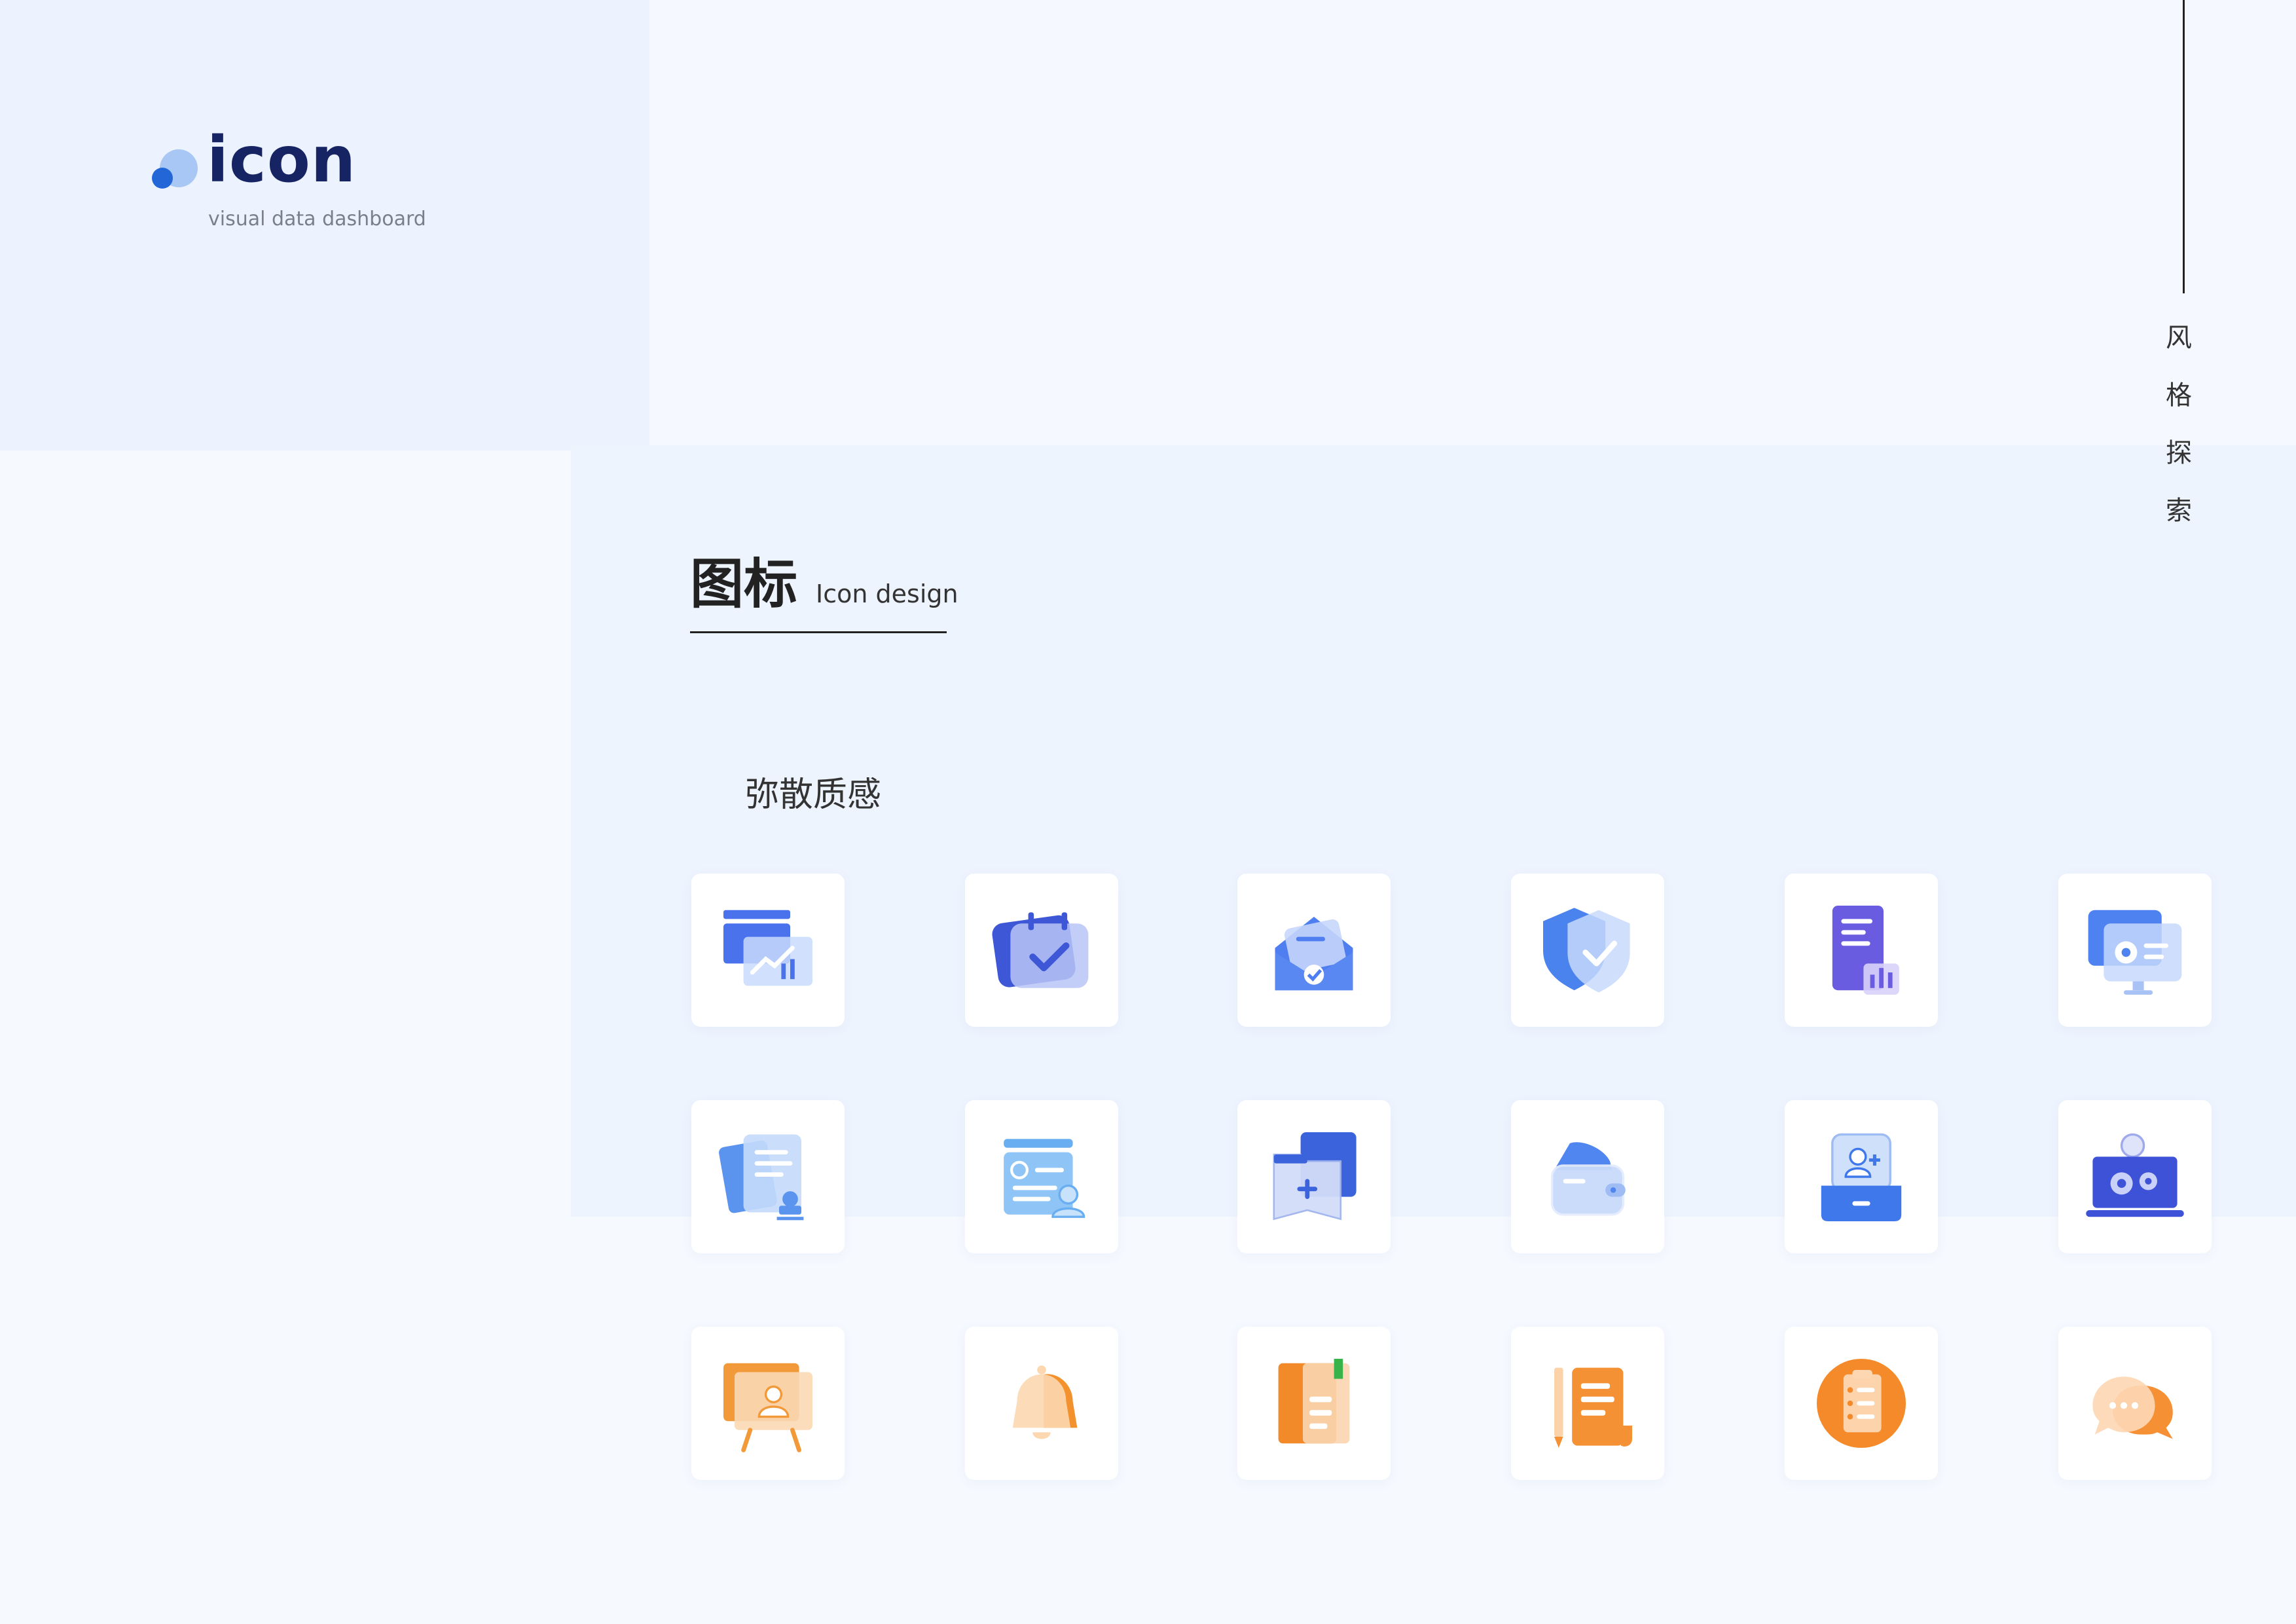 The image size is (2296, 1624). What do you see at coordinates (767, 1407) in the screenshot?
I see `presentation-board-icon` at bounding box center [767, 1407].